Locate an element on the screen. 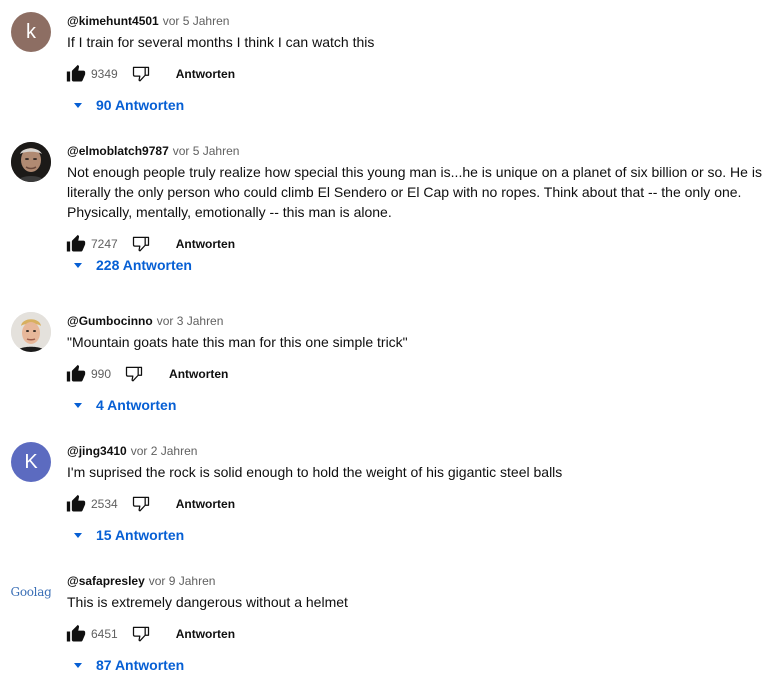 The width and height of the screenshot is (770, 690). avatar-letter: k is located at coordinates (31, 31).